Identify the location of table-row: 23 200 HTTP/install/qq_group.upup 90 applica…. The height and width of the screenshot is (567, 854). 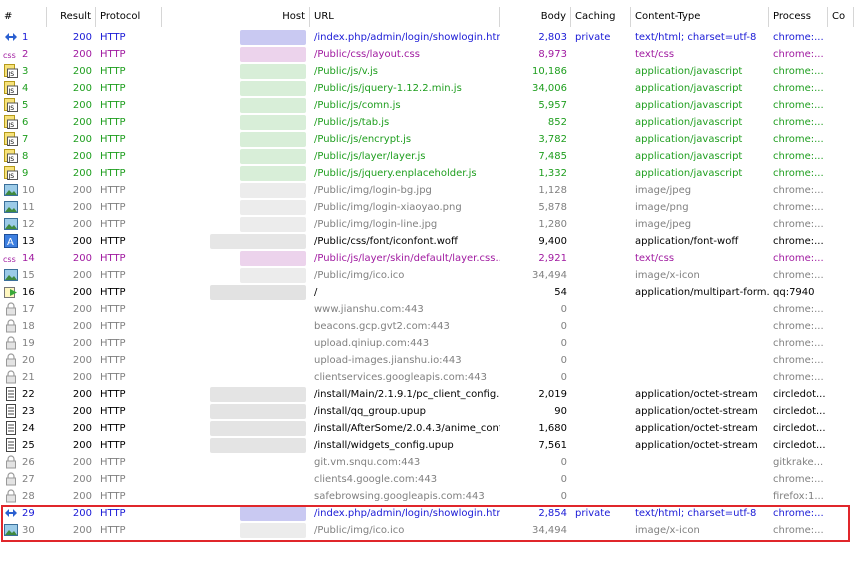
(427, 411).